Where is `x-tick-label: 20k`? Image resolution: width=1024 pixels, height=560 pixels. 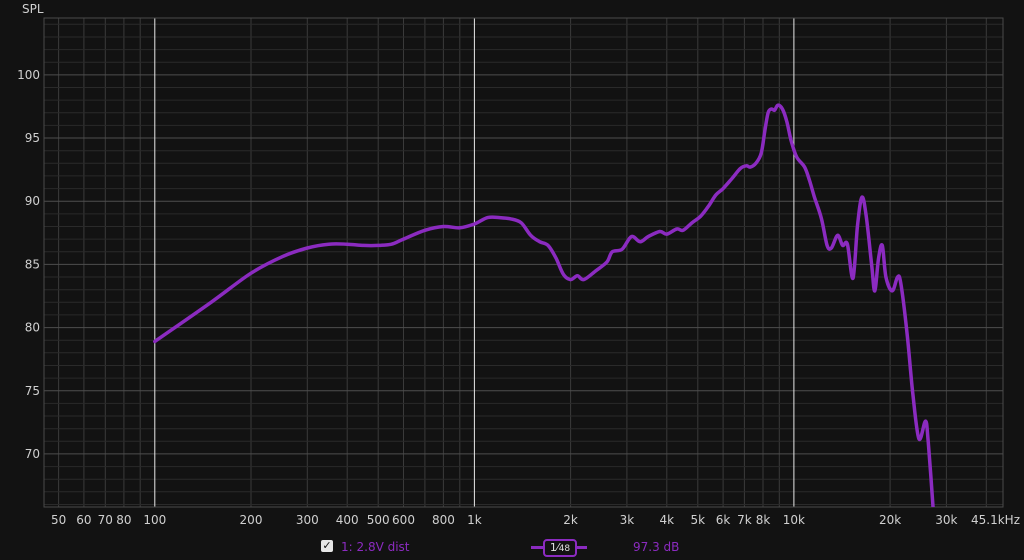
x-tick-label: 20k is located at coordinates (890, 520).